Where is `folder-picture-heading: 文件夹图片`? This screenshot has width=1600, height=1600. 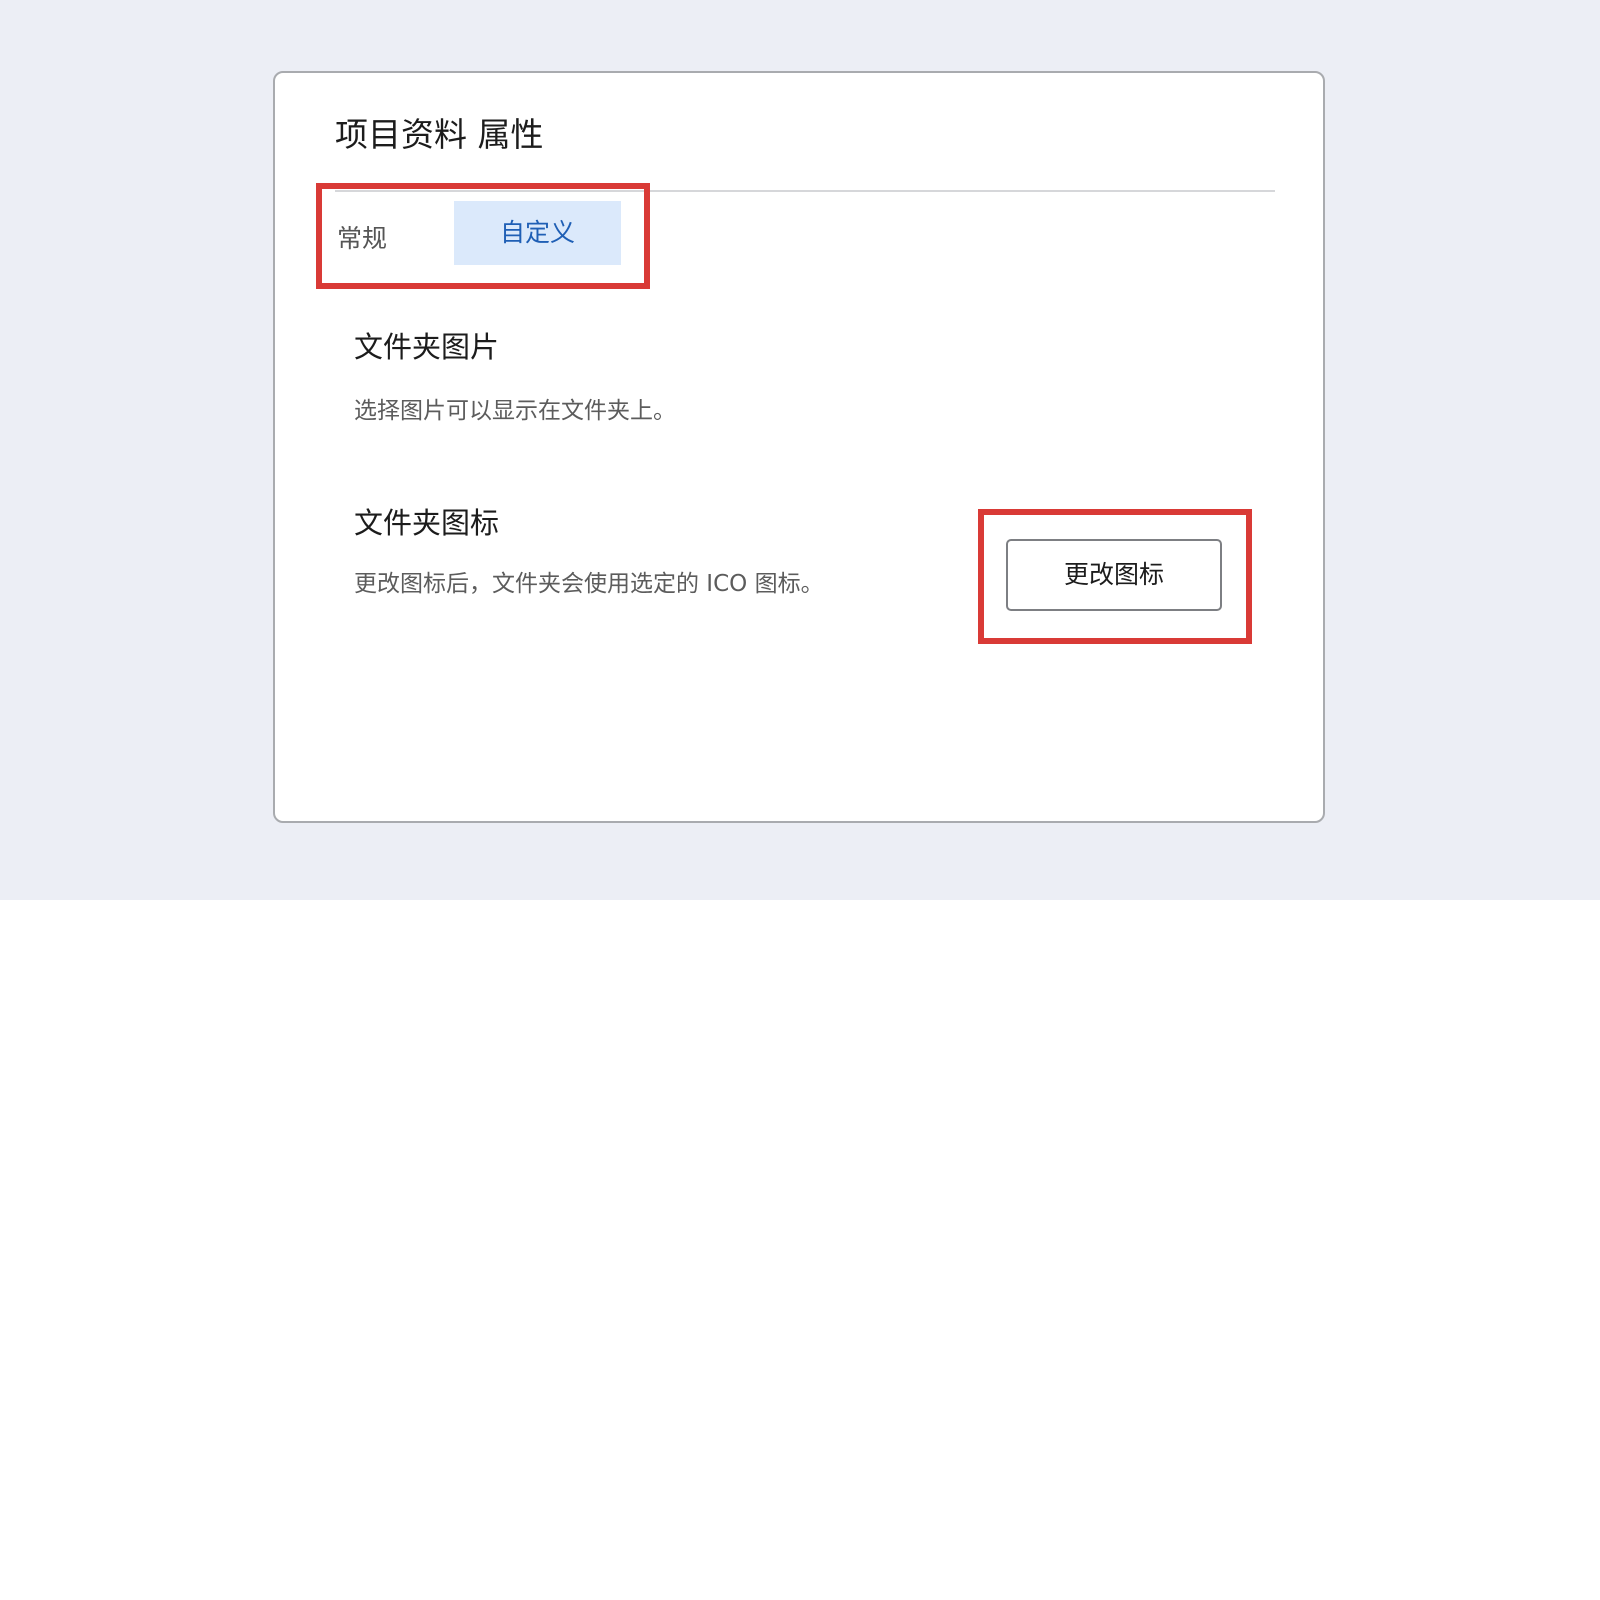 folder-picture-heading: 文件夹图片 is located at coordinates (427, 347).